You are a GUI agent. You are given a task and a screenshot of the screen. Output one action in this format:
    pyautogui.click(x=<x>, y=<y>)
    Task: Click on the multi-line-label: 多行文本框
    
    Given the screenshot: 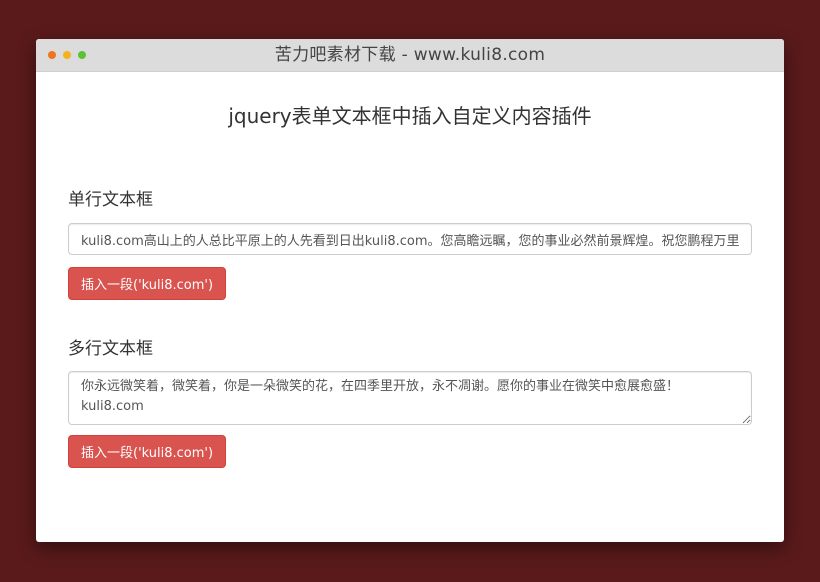 What is the action you would take?
    pyautogui.click(x=110, y=349)
    